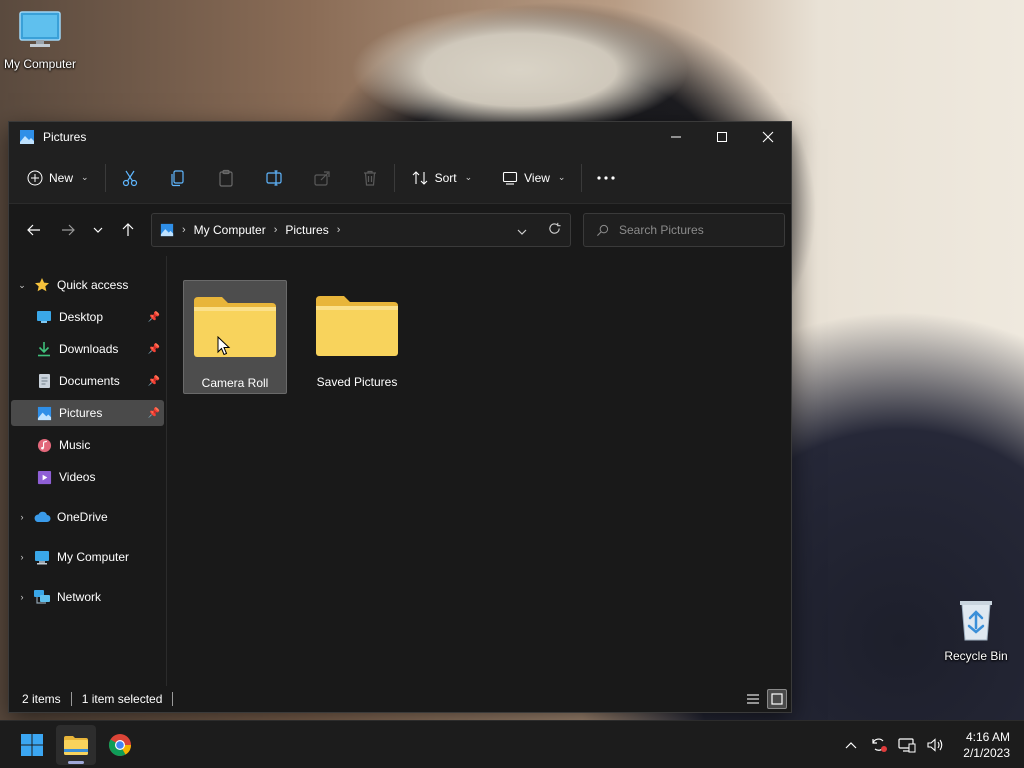  I want to click on address-history-button, so click(522, 230).